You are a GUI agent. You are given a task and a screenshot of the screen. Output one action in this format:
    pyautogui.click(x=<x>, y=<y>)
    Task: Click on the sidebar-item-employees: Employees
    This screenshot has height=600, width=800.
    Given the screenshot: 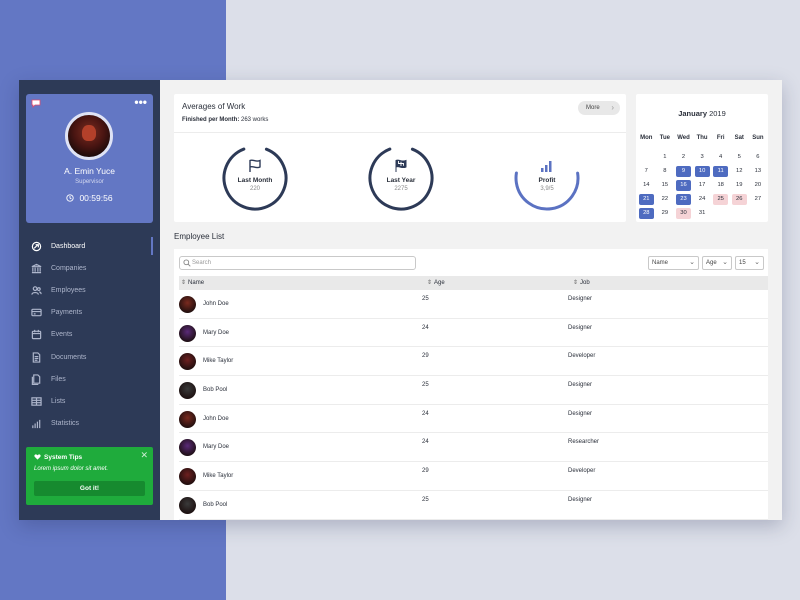 What is the action you would take?
    pyautogui.click(x=89, y=290)
    